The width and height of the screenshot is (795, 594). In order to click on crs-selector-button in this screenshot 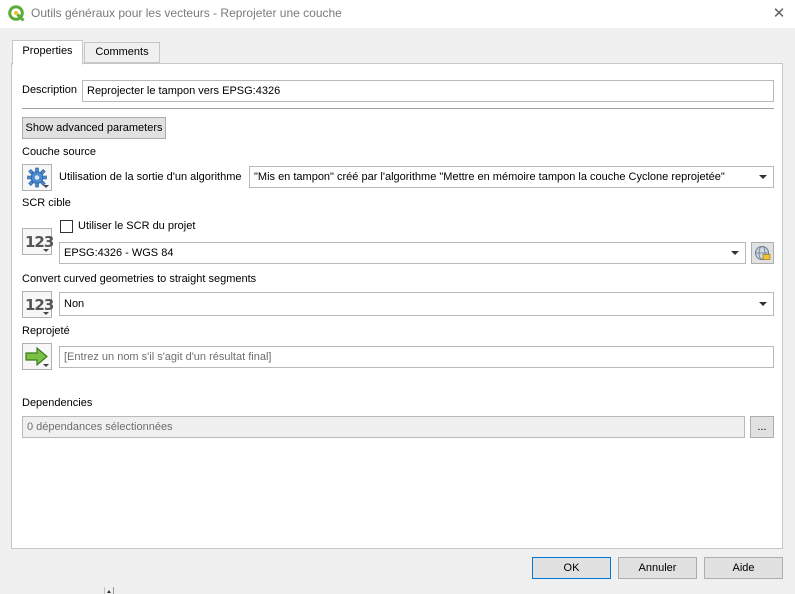, I will do `click(762, 253)`.